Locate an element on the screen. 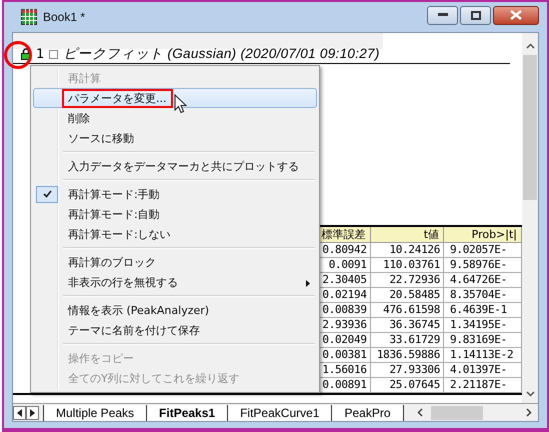 The height and width of the screenshot is (432, 549). table-cell: 9.58976E- is located at coordinates (483, 265).